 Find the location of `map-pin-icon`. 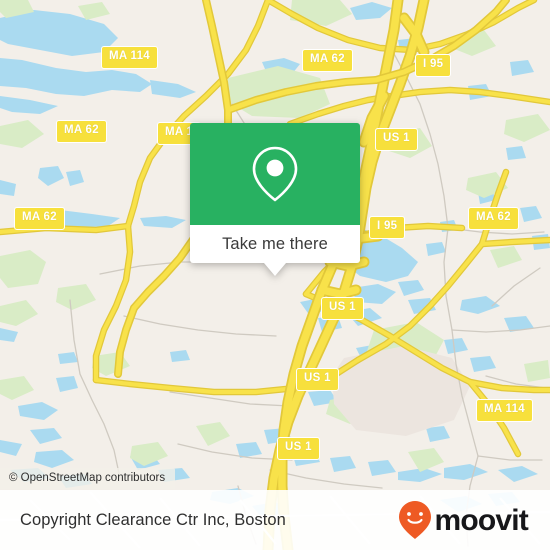

map-pin-icon is located at coordinates (275, 174).